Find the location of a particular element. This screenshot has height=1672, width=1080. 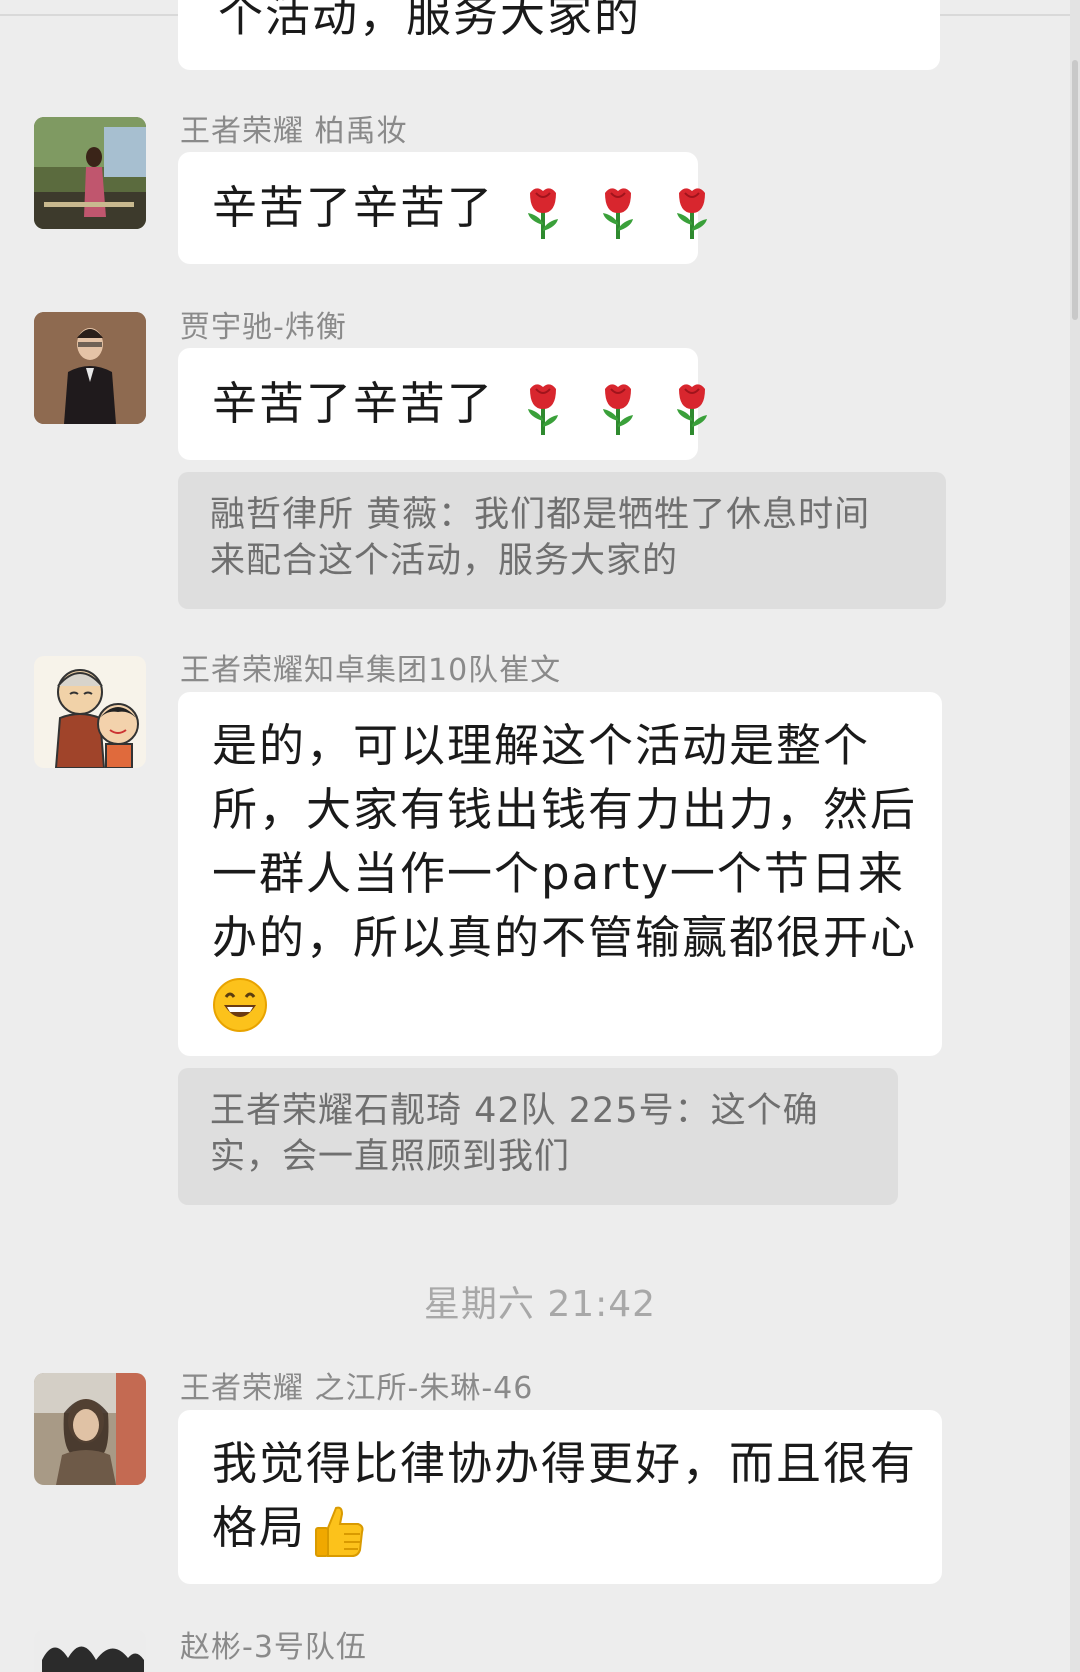

message-text-line: 我觉得比律协办得更好，而且很有 is located at coordinates (565, 1463).